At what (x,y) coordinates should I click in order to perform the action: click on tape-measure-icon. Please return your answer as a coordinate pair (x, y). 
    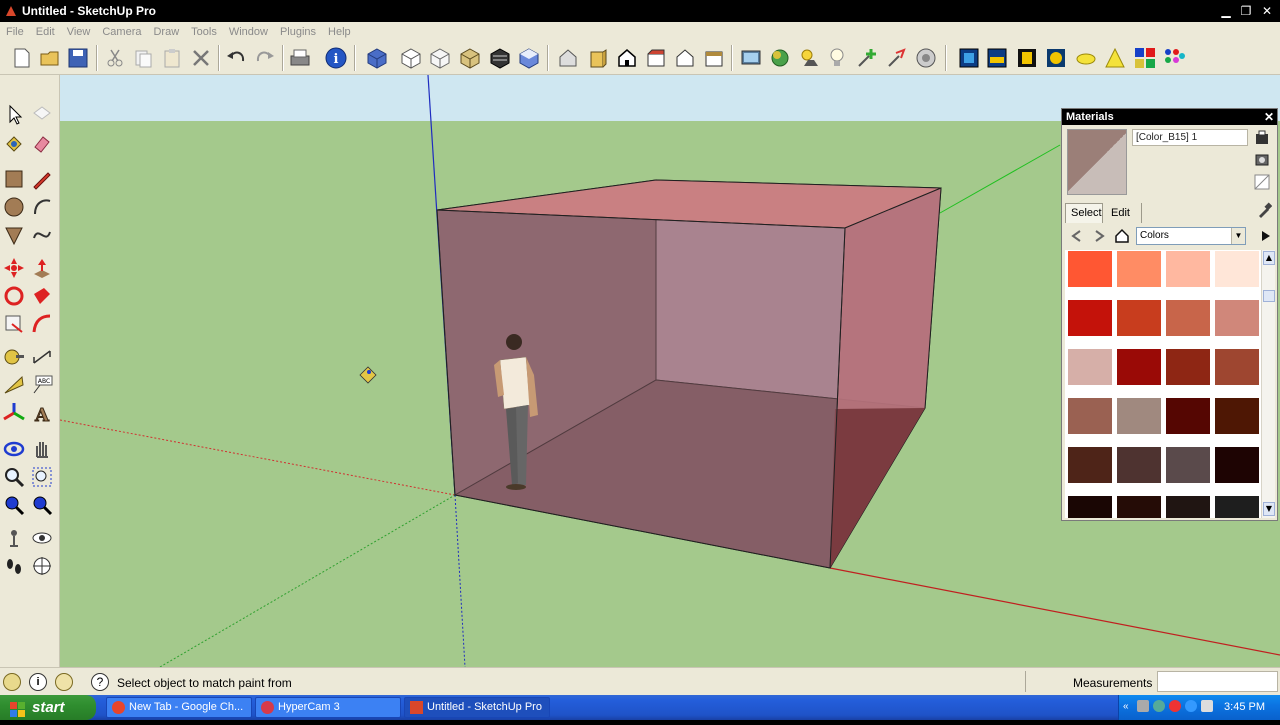
    Looking at the image, I should click on (14, 357).